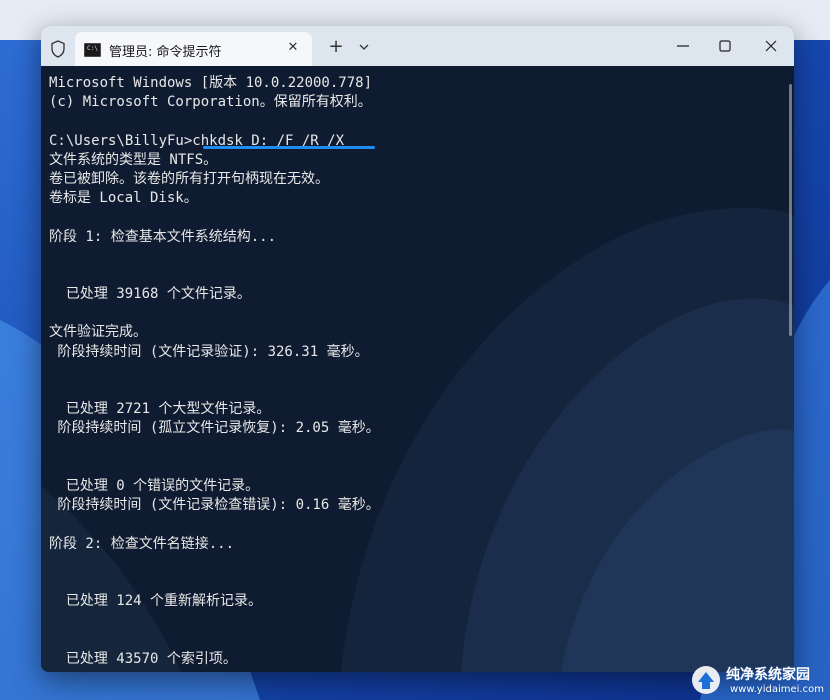 This screenshot has height=700, width=830. What do you see at coordinates (154, 485) in the screenshot?
I see `terminal-line: 已处理 0 个错误的文件记录。` at bounding box center [154, 485].